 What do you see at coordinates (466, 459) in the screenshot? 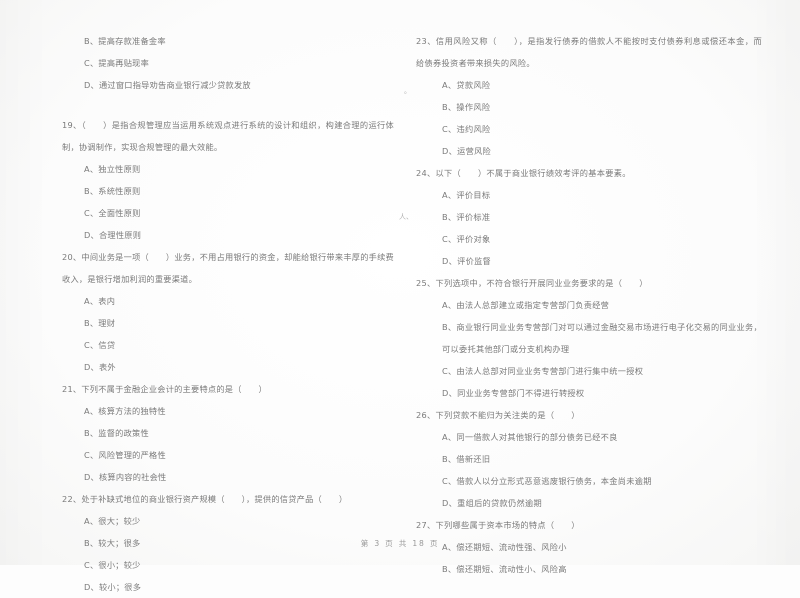
I see `option-item: B、借新还旧` at bounding box center [466, 459].